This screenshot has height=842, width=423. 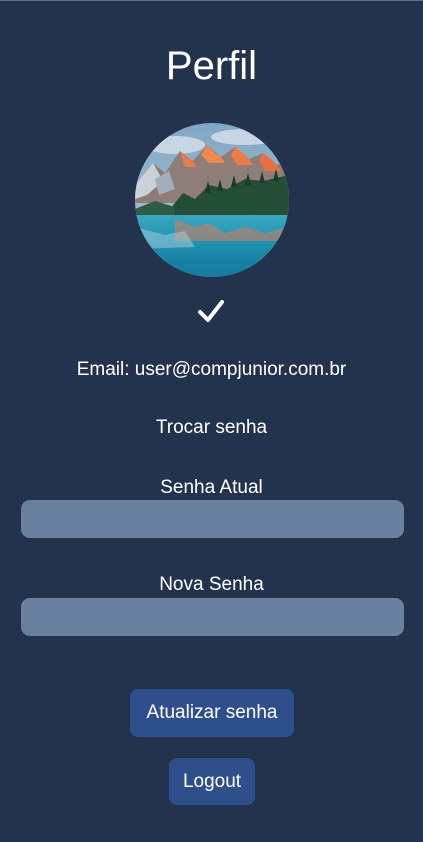 I want to click on current-password-input, so click(x=212, y=519).